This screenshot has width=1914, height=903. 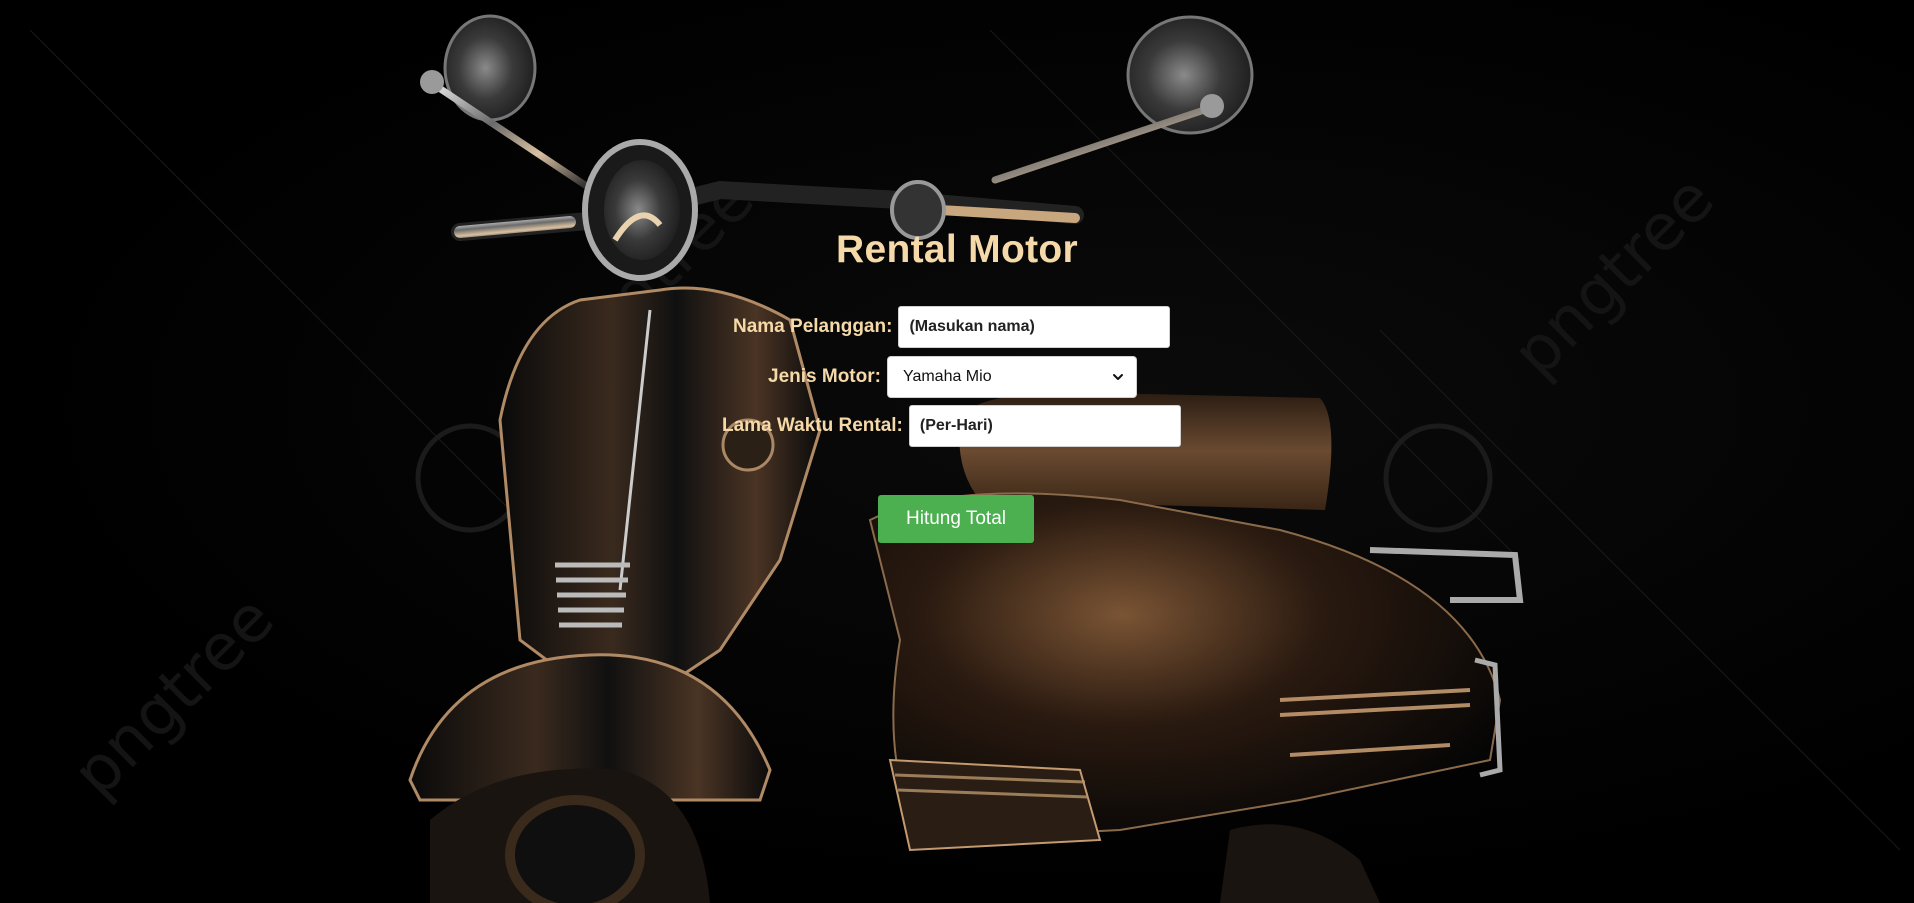 I want to click on customer-name-label: Nama Pelanggan:, so click(x=813, y=326).